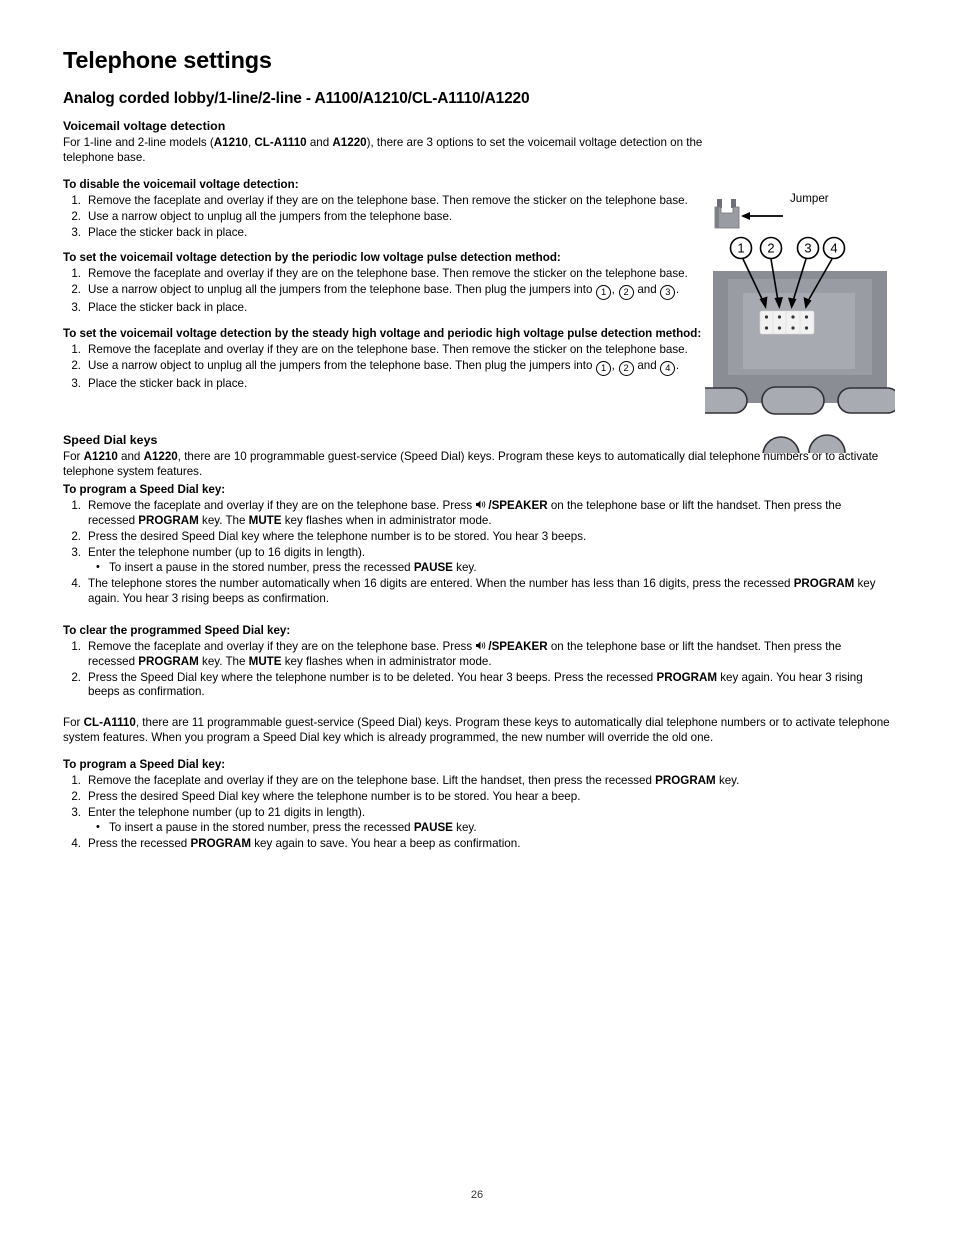 The image size is (954, 1235). I want to click on callout-2: 2, so click(771, 248).